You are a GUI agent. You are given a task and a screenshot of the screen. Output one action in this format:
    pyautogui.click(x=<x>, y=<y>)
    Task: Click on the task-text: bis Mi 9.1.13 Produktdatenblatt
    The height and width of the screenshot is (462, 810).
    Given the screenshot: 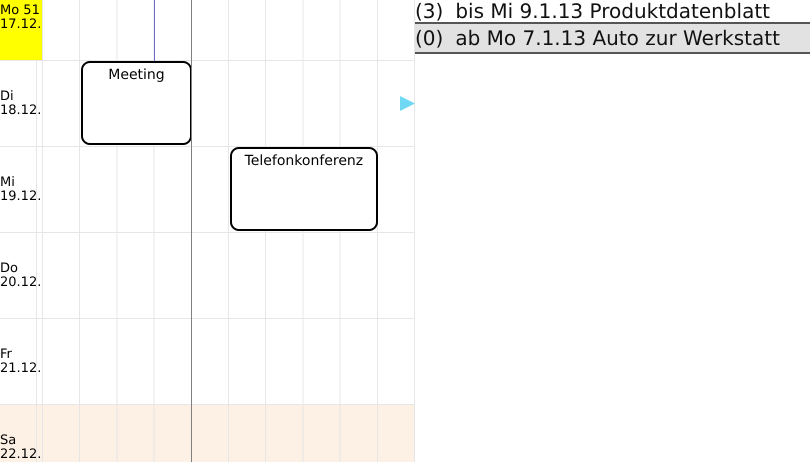 What is the action you would take?
    pyautogui.click(x=612, y=11)
    